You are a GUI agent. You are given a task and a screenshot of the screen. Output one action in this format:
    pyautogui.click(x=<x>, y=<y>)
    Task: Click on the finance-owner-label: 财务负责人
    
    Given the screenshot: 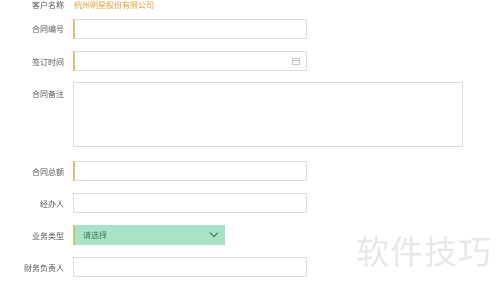 What is the action you would take?
    pyautogui.click(x=44, y=268)
    